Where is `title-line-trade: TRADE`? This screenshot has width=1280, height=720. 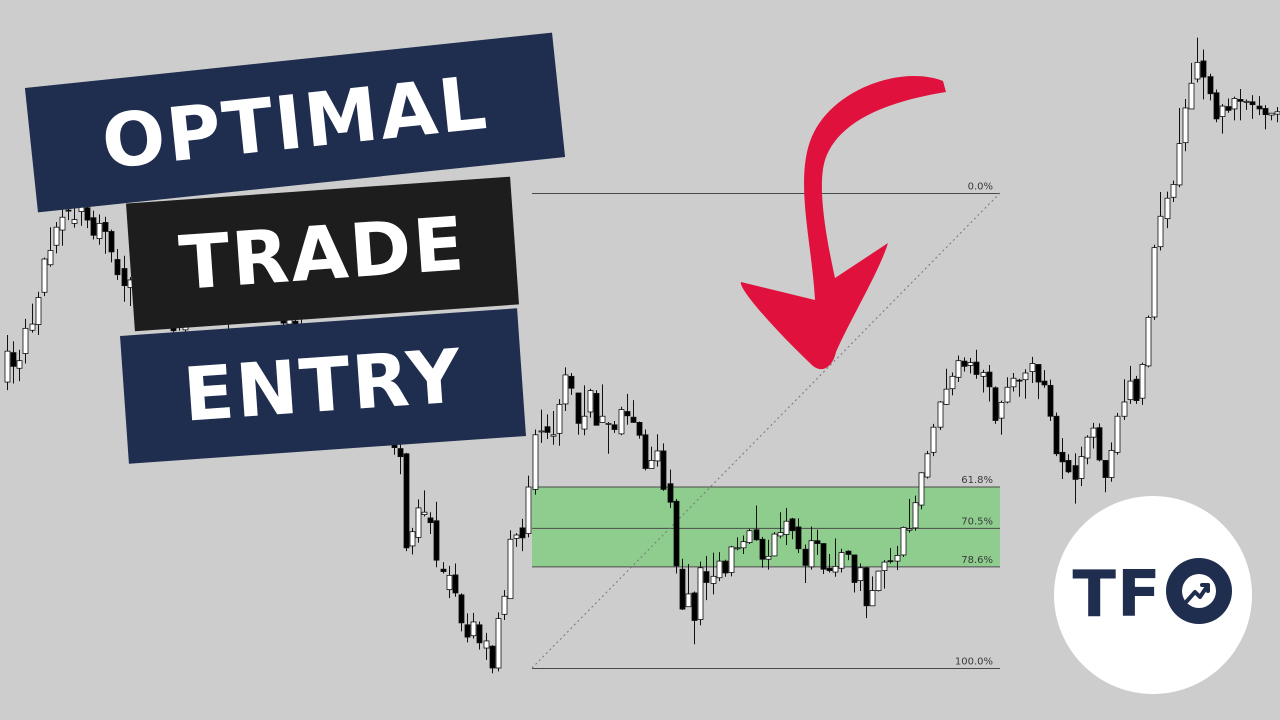
title-line-trade: TRADE is located at coordinates (322, 254).